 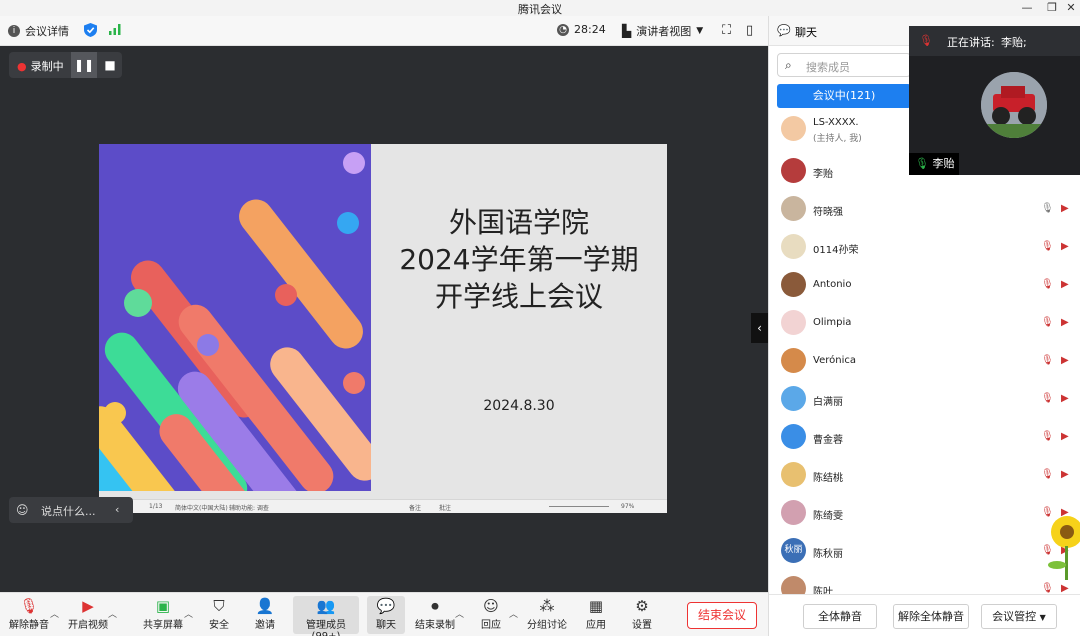 I want to click on member-name: LS-XXXX., so click(x=836, y=122).